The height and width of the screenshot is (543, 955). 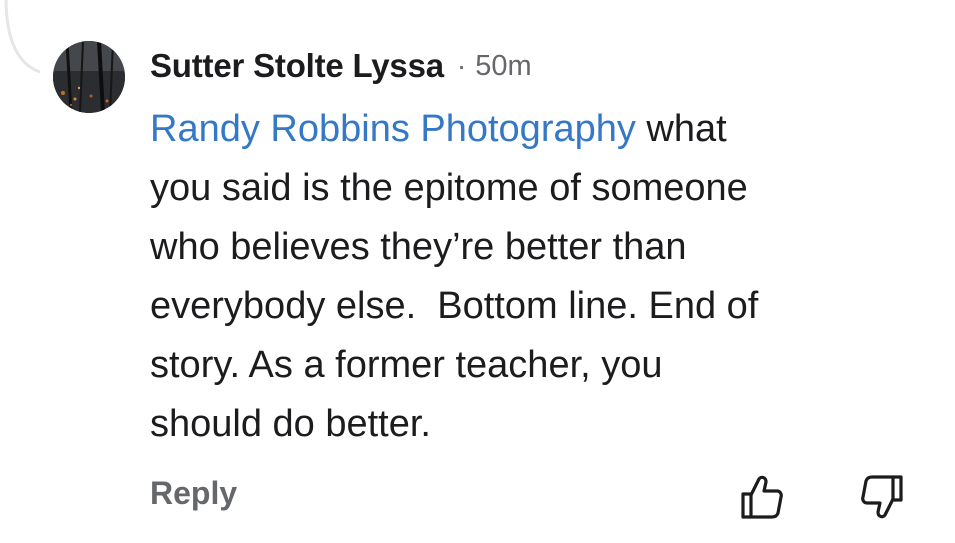 I want to click on comment-header: Sutter Stolte Lyssa · 50m, so click(x=341, y=66).